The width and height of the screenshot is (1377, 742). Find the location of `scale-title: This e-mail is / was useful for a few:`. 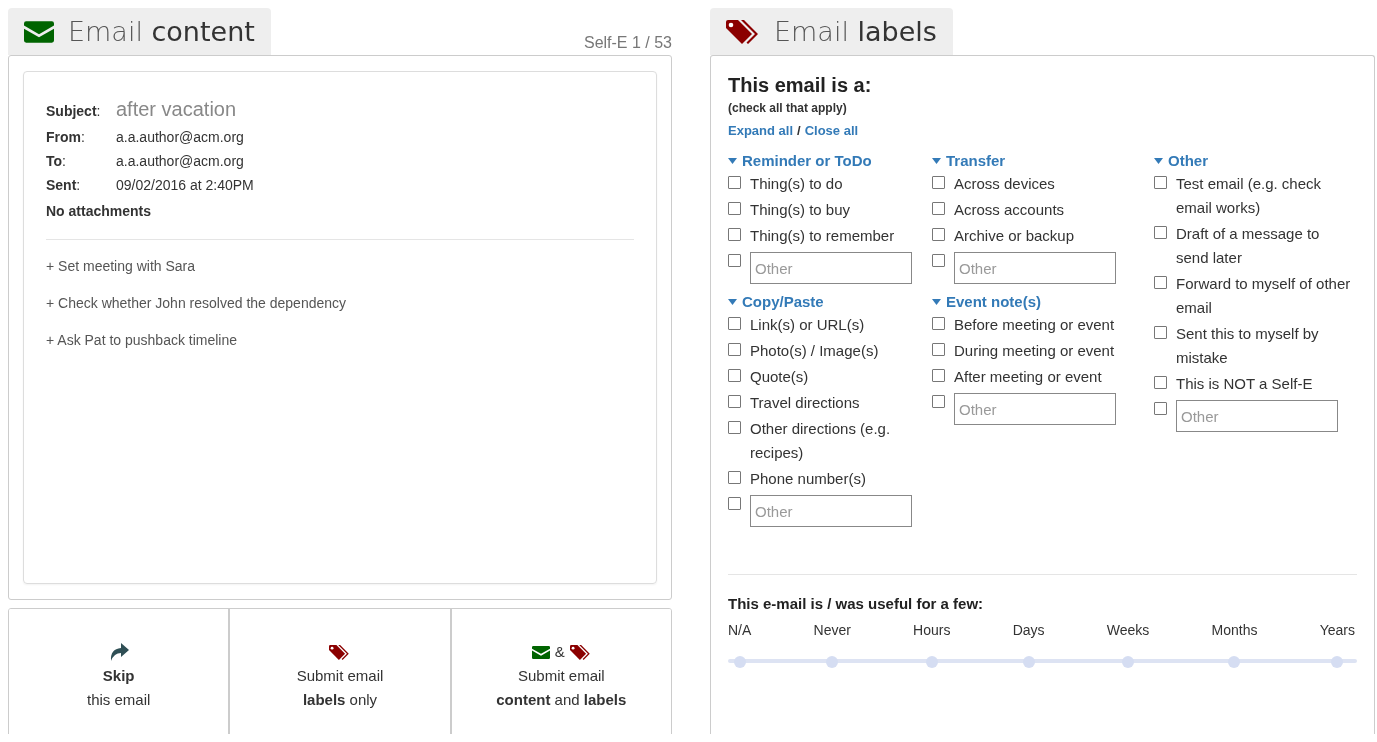

scale-title: This e-mail is / was useful for a few: is located at coordinates (856, 603).